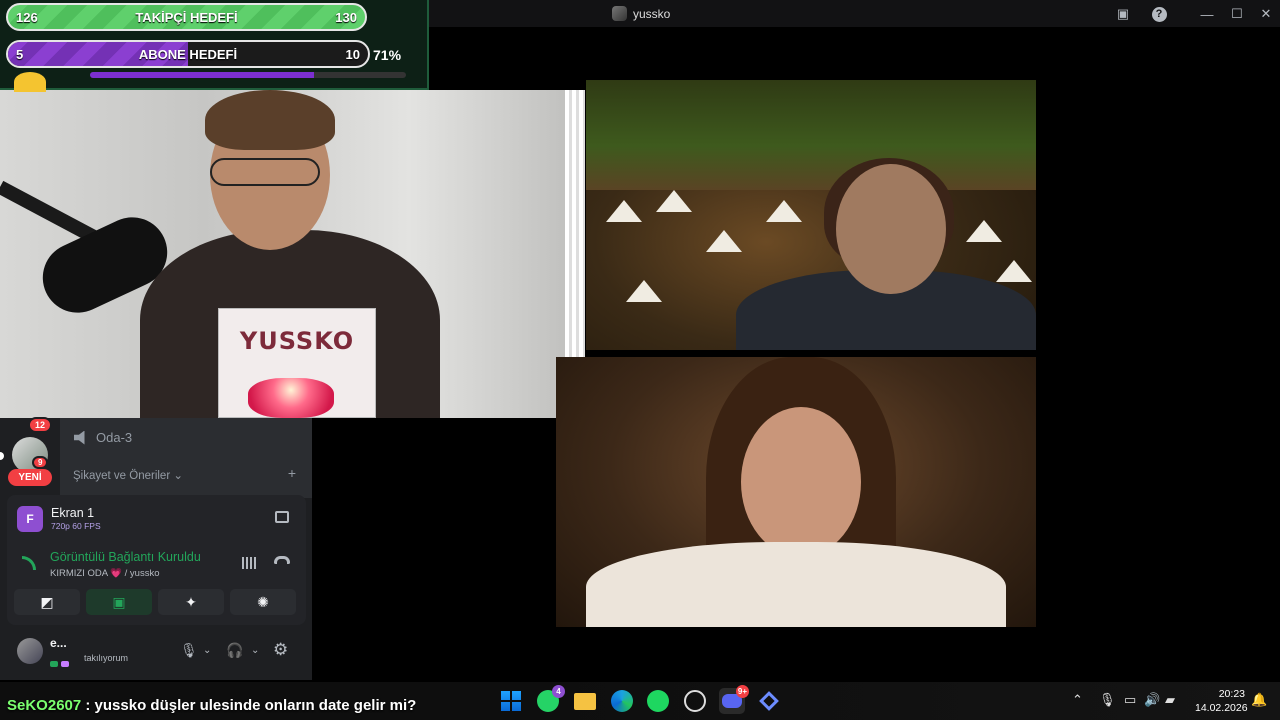  I want to click on tray-battery-icon: ▰, so click(1170, 700).